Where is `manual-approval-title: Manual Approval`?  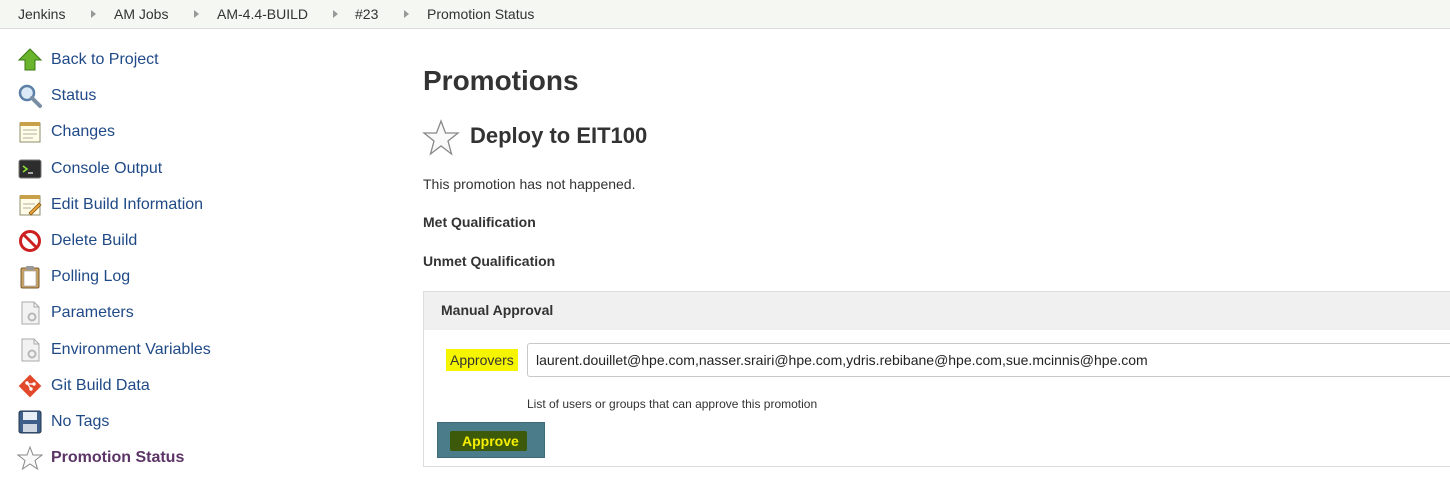 manual-approval-title: Manual Approval is located at coordinates (497, 310).